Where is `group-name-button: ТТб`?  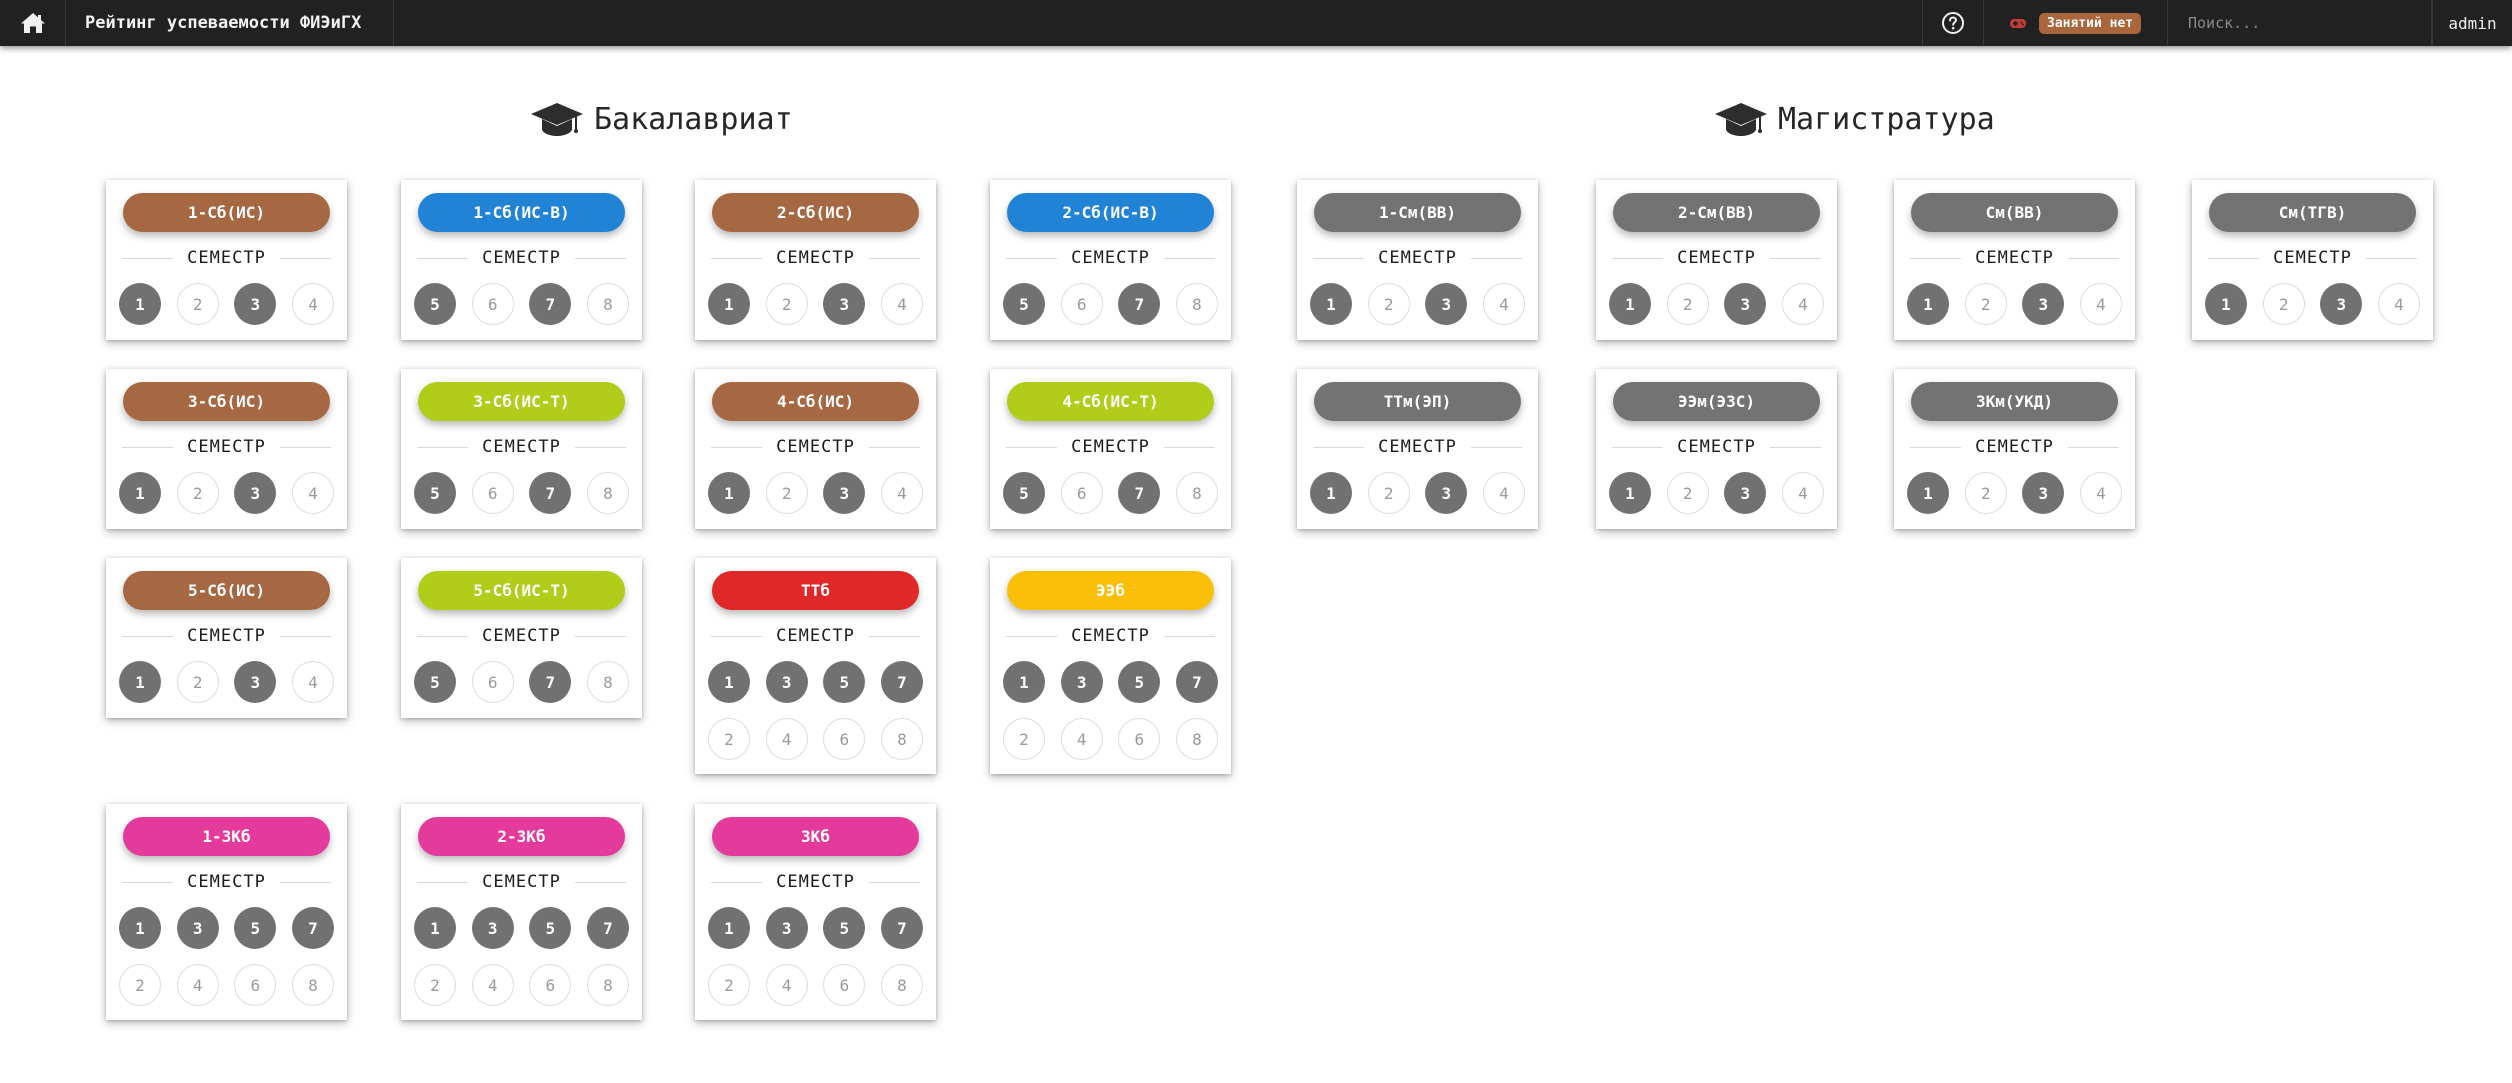 group-name-button: ТТб is located at coordinates (815, 590).